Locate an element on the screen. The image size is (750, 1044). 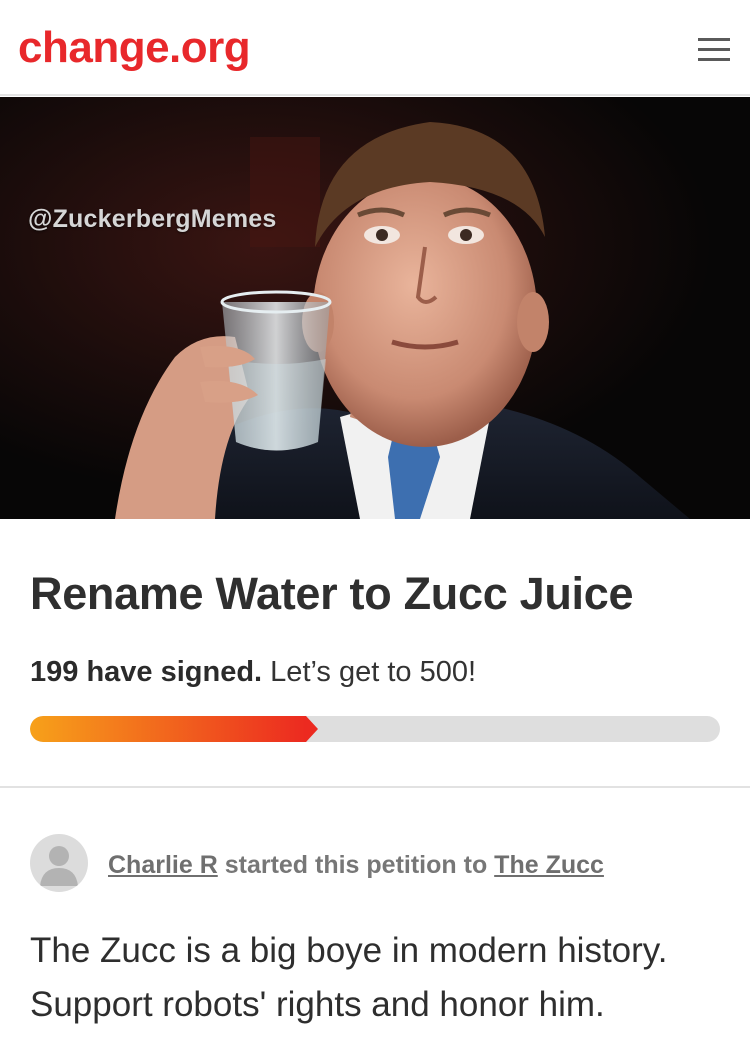
hero-watermark: @ZuckerbergMemes is located at coordinates (152, 219).